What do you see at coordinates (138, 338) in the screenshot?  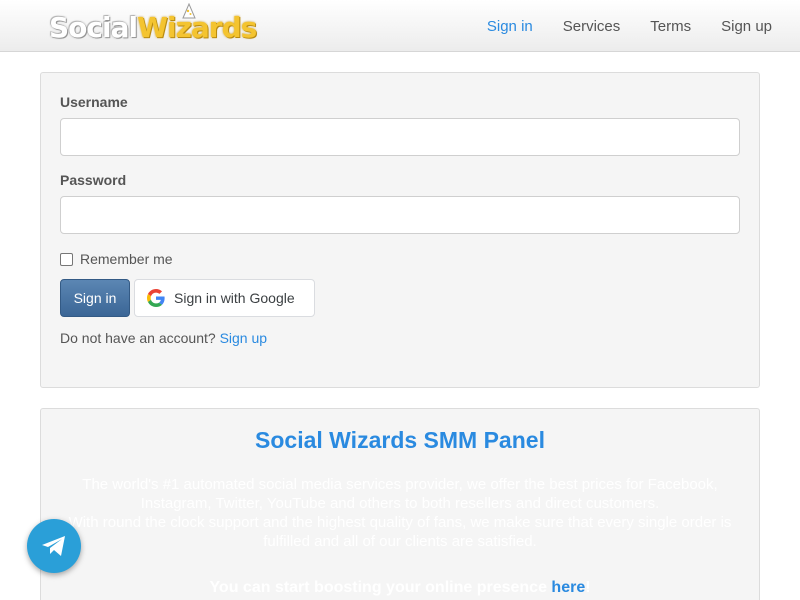 I see `no-account-text: Do not have an account?` at bounding box center [138, 338].